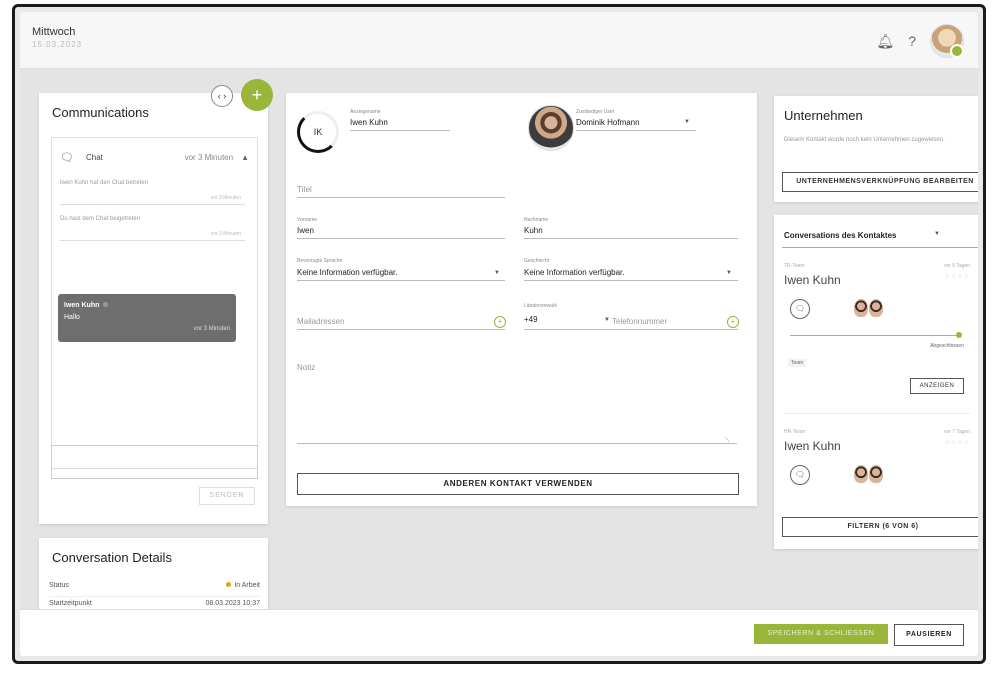 The height and width of the screenshot is (674, 991). I want to click on conversation-ago: vor 7 Tagen, so click(956, 432).